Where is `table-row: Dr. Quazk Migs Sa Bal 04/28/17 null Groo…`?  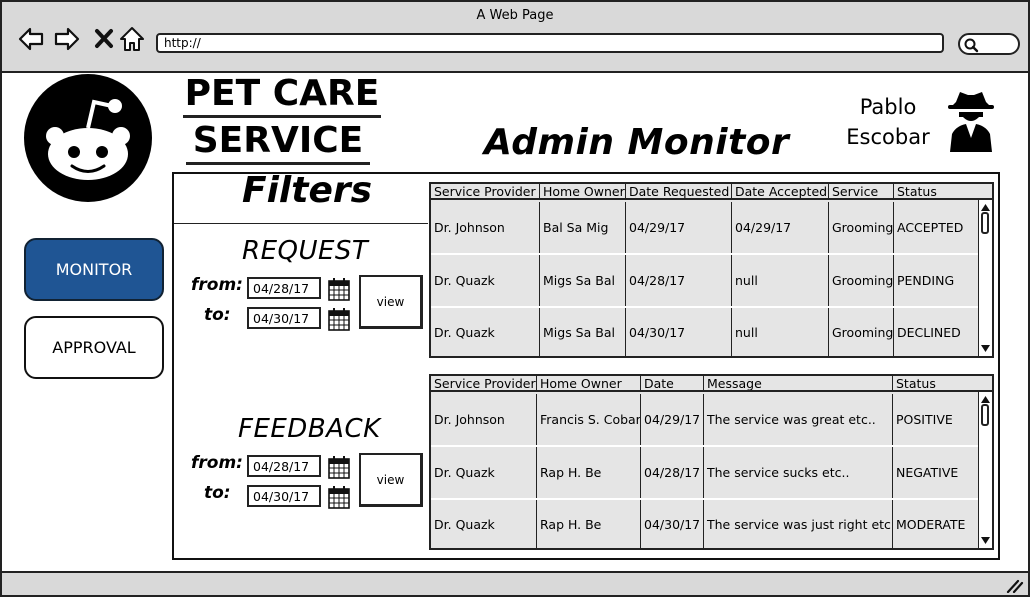 table-row: Dr. Quazk Migs Sa Bal 04/28/17 null Groo… is located at coordinates (711, 281).